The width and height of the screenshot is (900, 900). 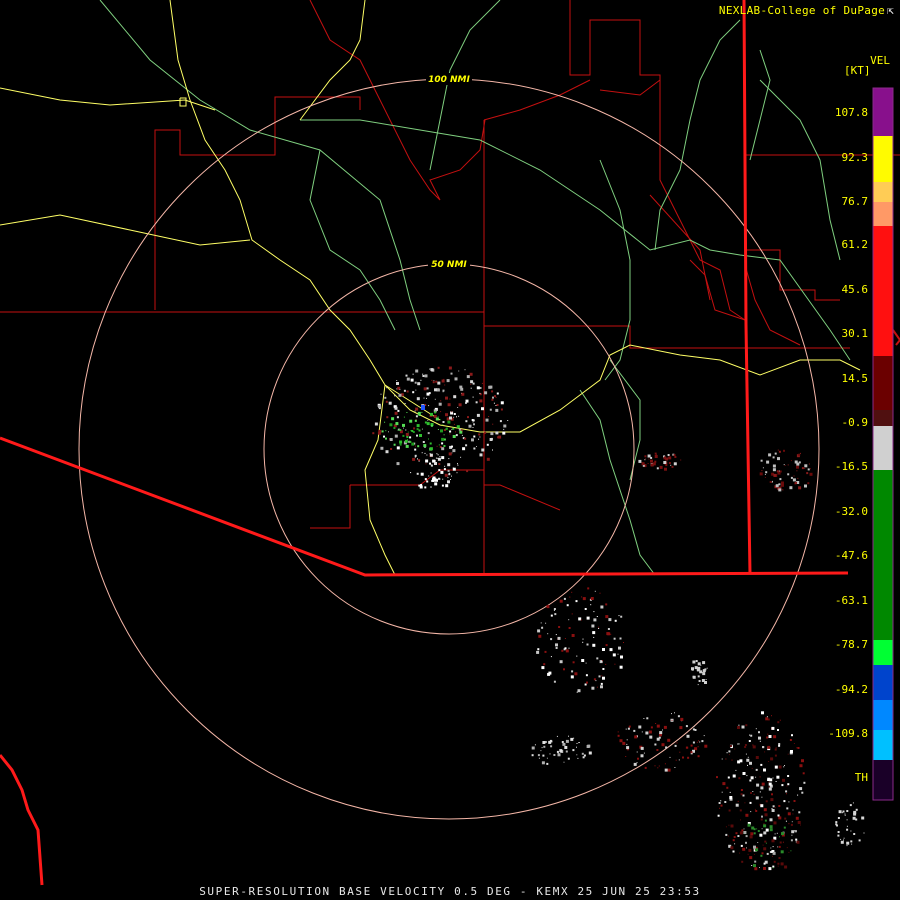 I want to click on external-link-icon: ⇱, so click(x=890, y=10).